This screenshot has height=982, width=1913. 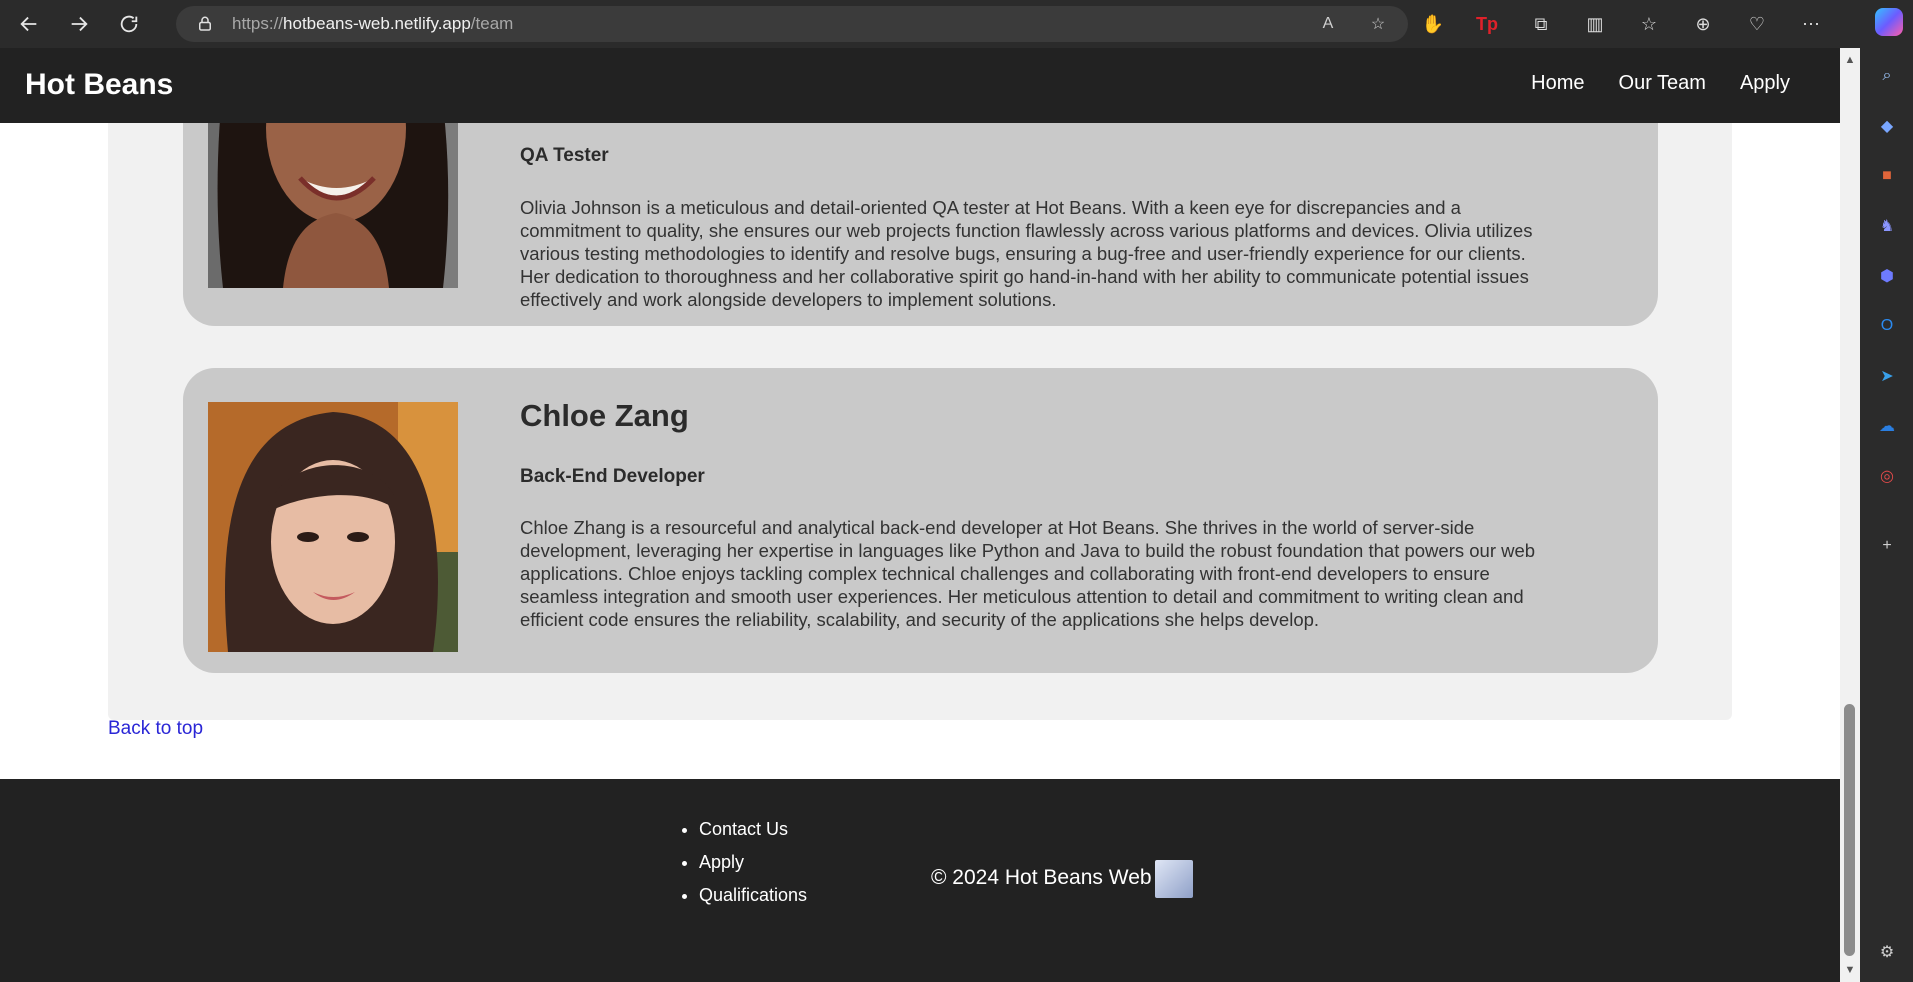 I want to click on back-to-top-link: Back to top, so click(x=155, y=729).